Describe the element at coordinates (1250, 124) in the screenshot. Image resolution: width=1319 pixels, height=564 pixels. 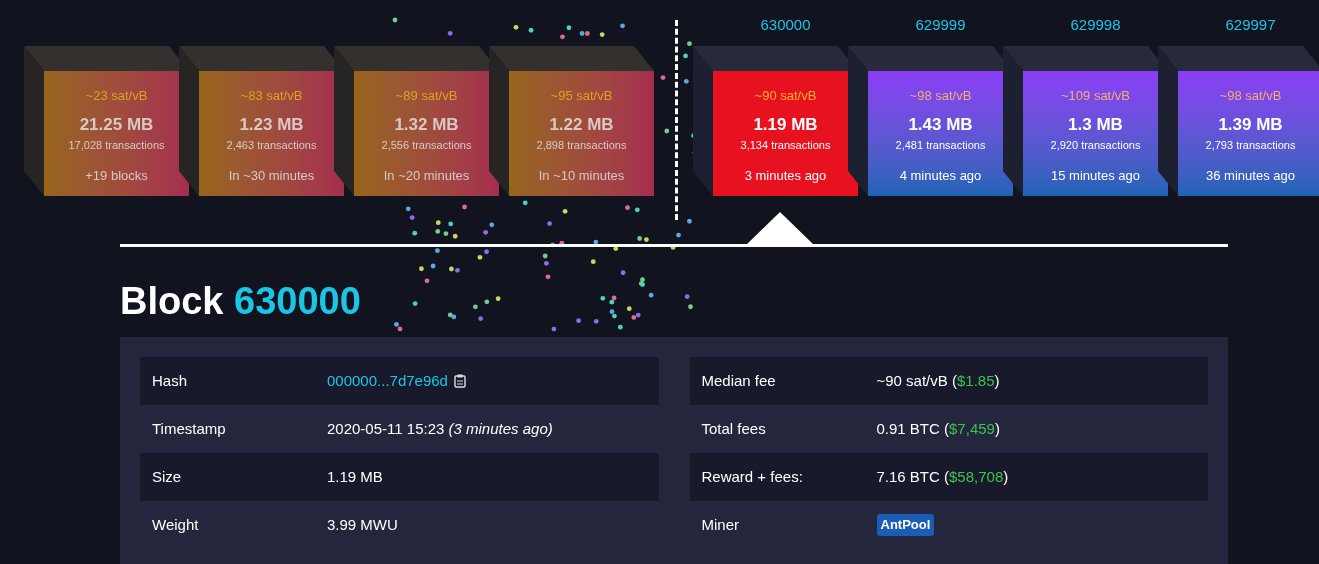
I see `block-size: 1.39 MB` at that location.